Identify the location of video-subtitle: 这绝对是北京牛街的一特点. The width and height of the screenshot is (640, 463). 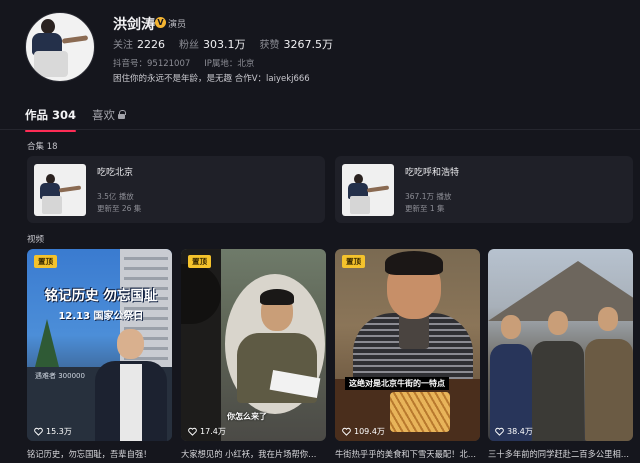
(397, 383).